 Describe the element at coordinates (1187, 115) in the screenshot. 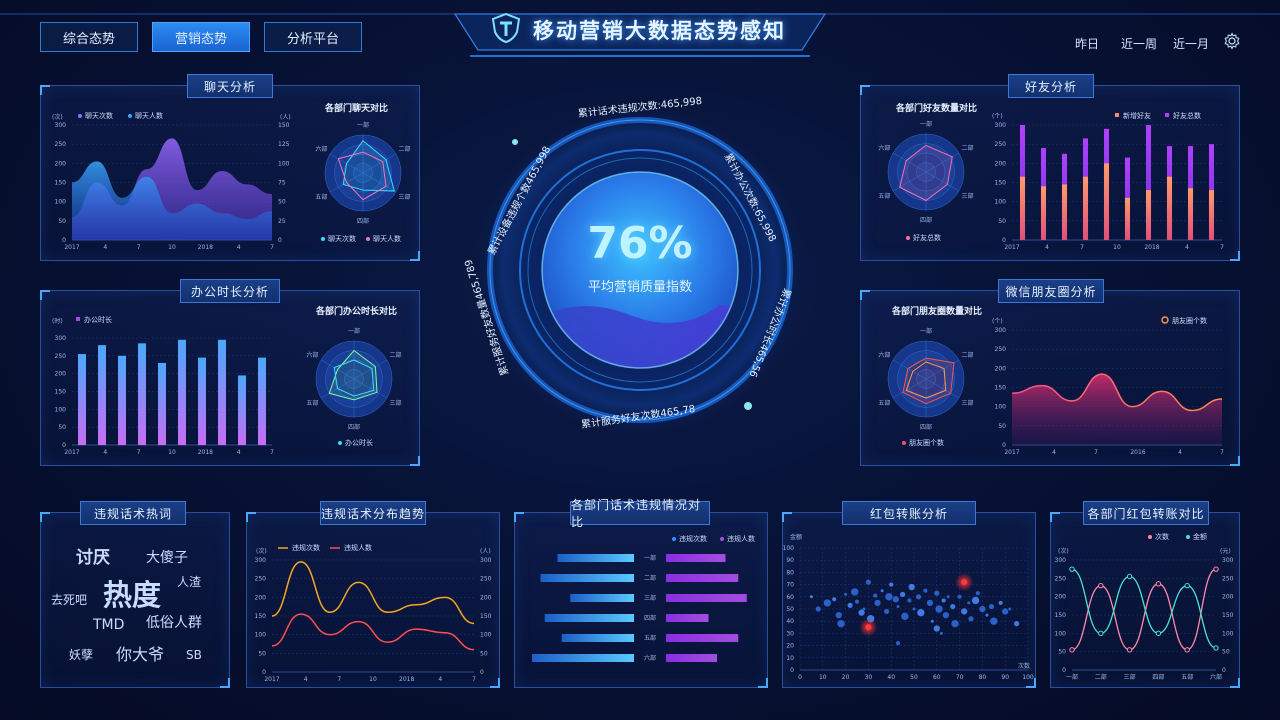

I see `friends-legend-total: 好友总数` at that location.